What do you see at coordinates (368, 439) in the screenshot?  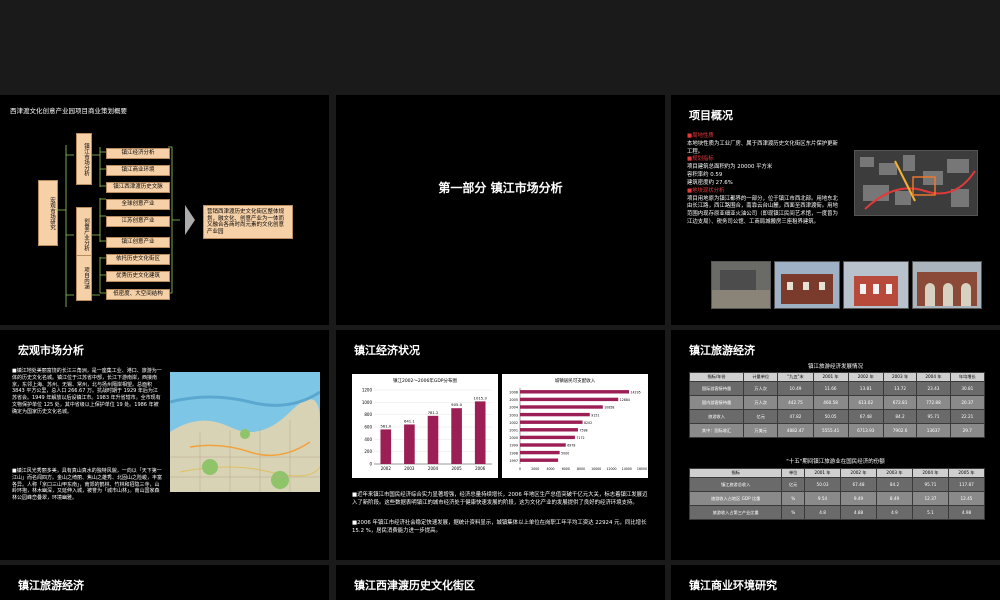 I see `y-tick-label: 400` at bounding box center [368, 439].